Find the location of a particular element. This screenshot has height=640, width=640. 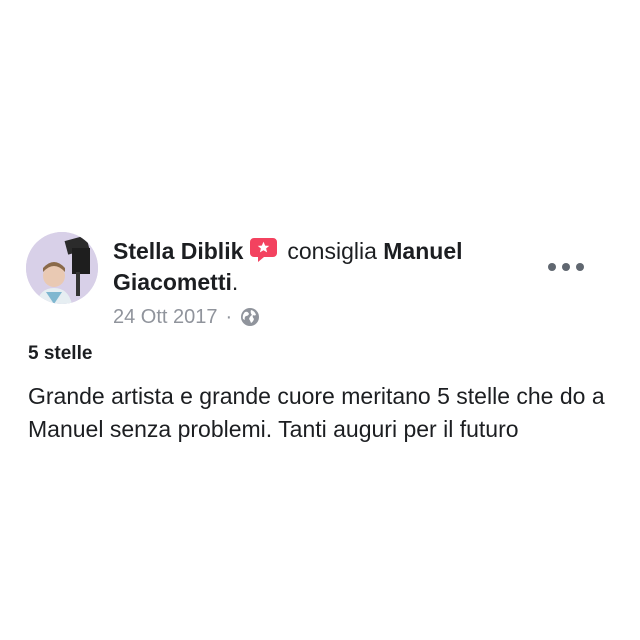

author-avatar is located at coordinates (62, 268).